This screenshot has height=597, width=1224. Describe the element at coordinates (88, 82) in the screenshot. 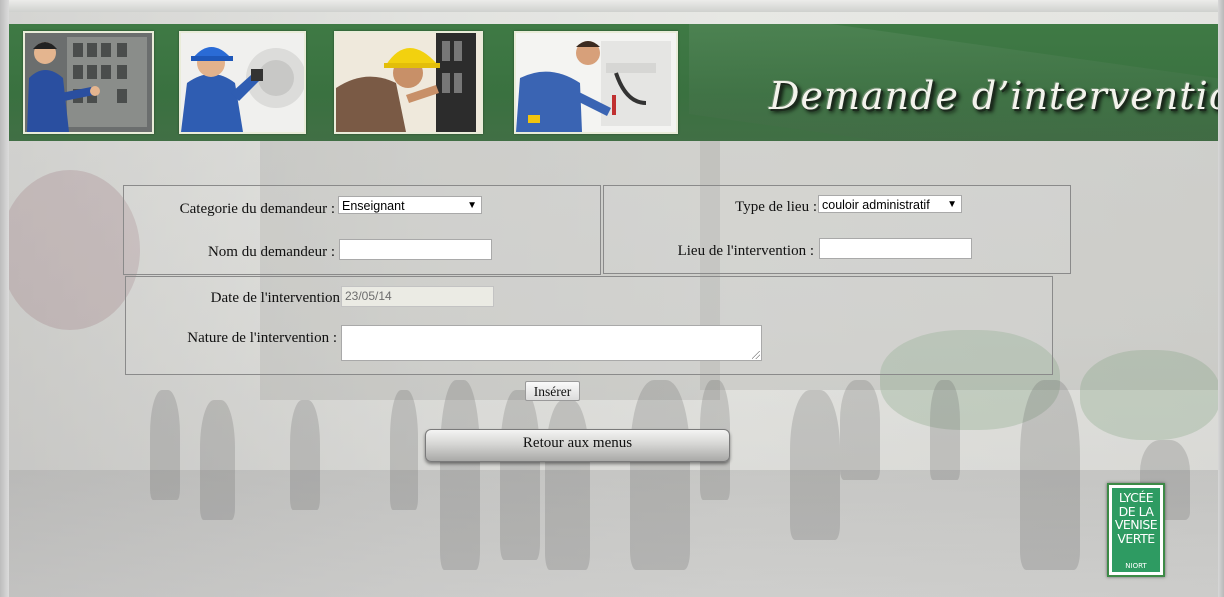

I see `electrician-panel-photo` at that location.